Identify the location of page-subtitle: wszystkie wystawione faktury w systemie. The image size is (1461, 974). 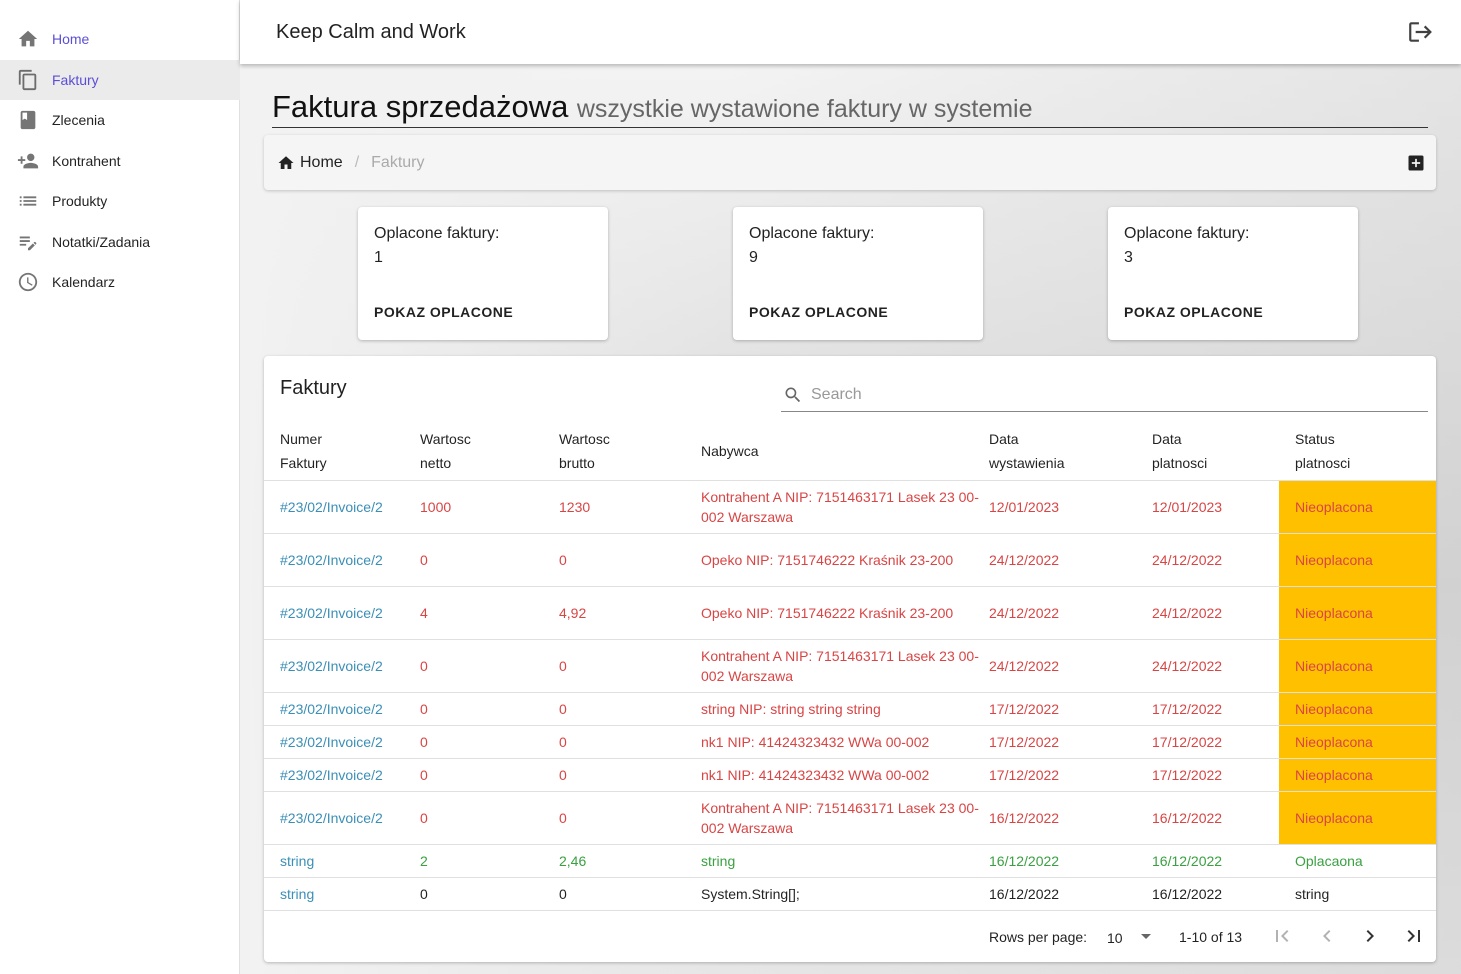
(804, 109).